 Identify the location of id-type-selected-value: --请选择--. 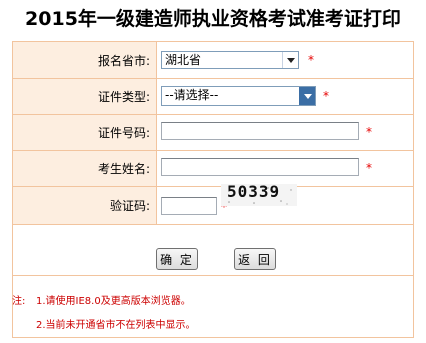
(192, 95).